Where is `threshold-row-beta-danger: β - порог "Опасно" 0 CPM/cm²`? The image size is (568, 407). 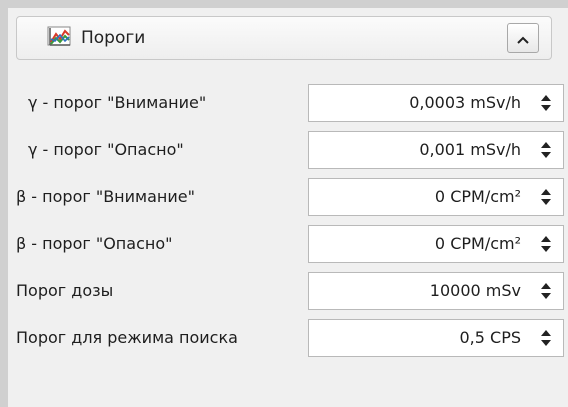
threshold-row-beta-danger: β - порог "Опасно" 0 CPM/cm² is located at coordinates (290, 244).